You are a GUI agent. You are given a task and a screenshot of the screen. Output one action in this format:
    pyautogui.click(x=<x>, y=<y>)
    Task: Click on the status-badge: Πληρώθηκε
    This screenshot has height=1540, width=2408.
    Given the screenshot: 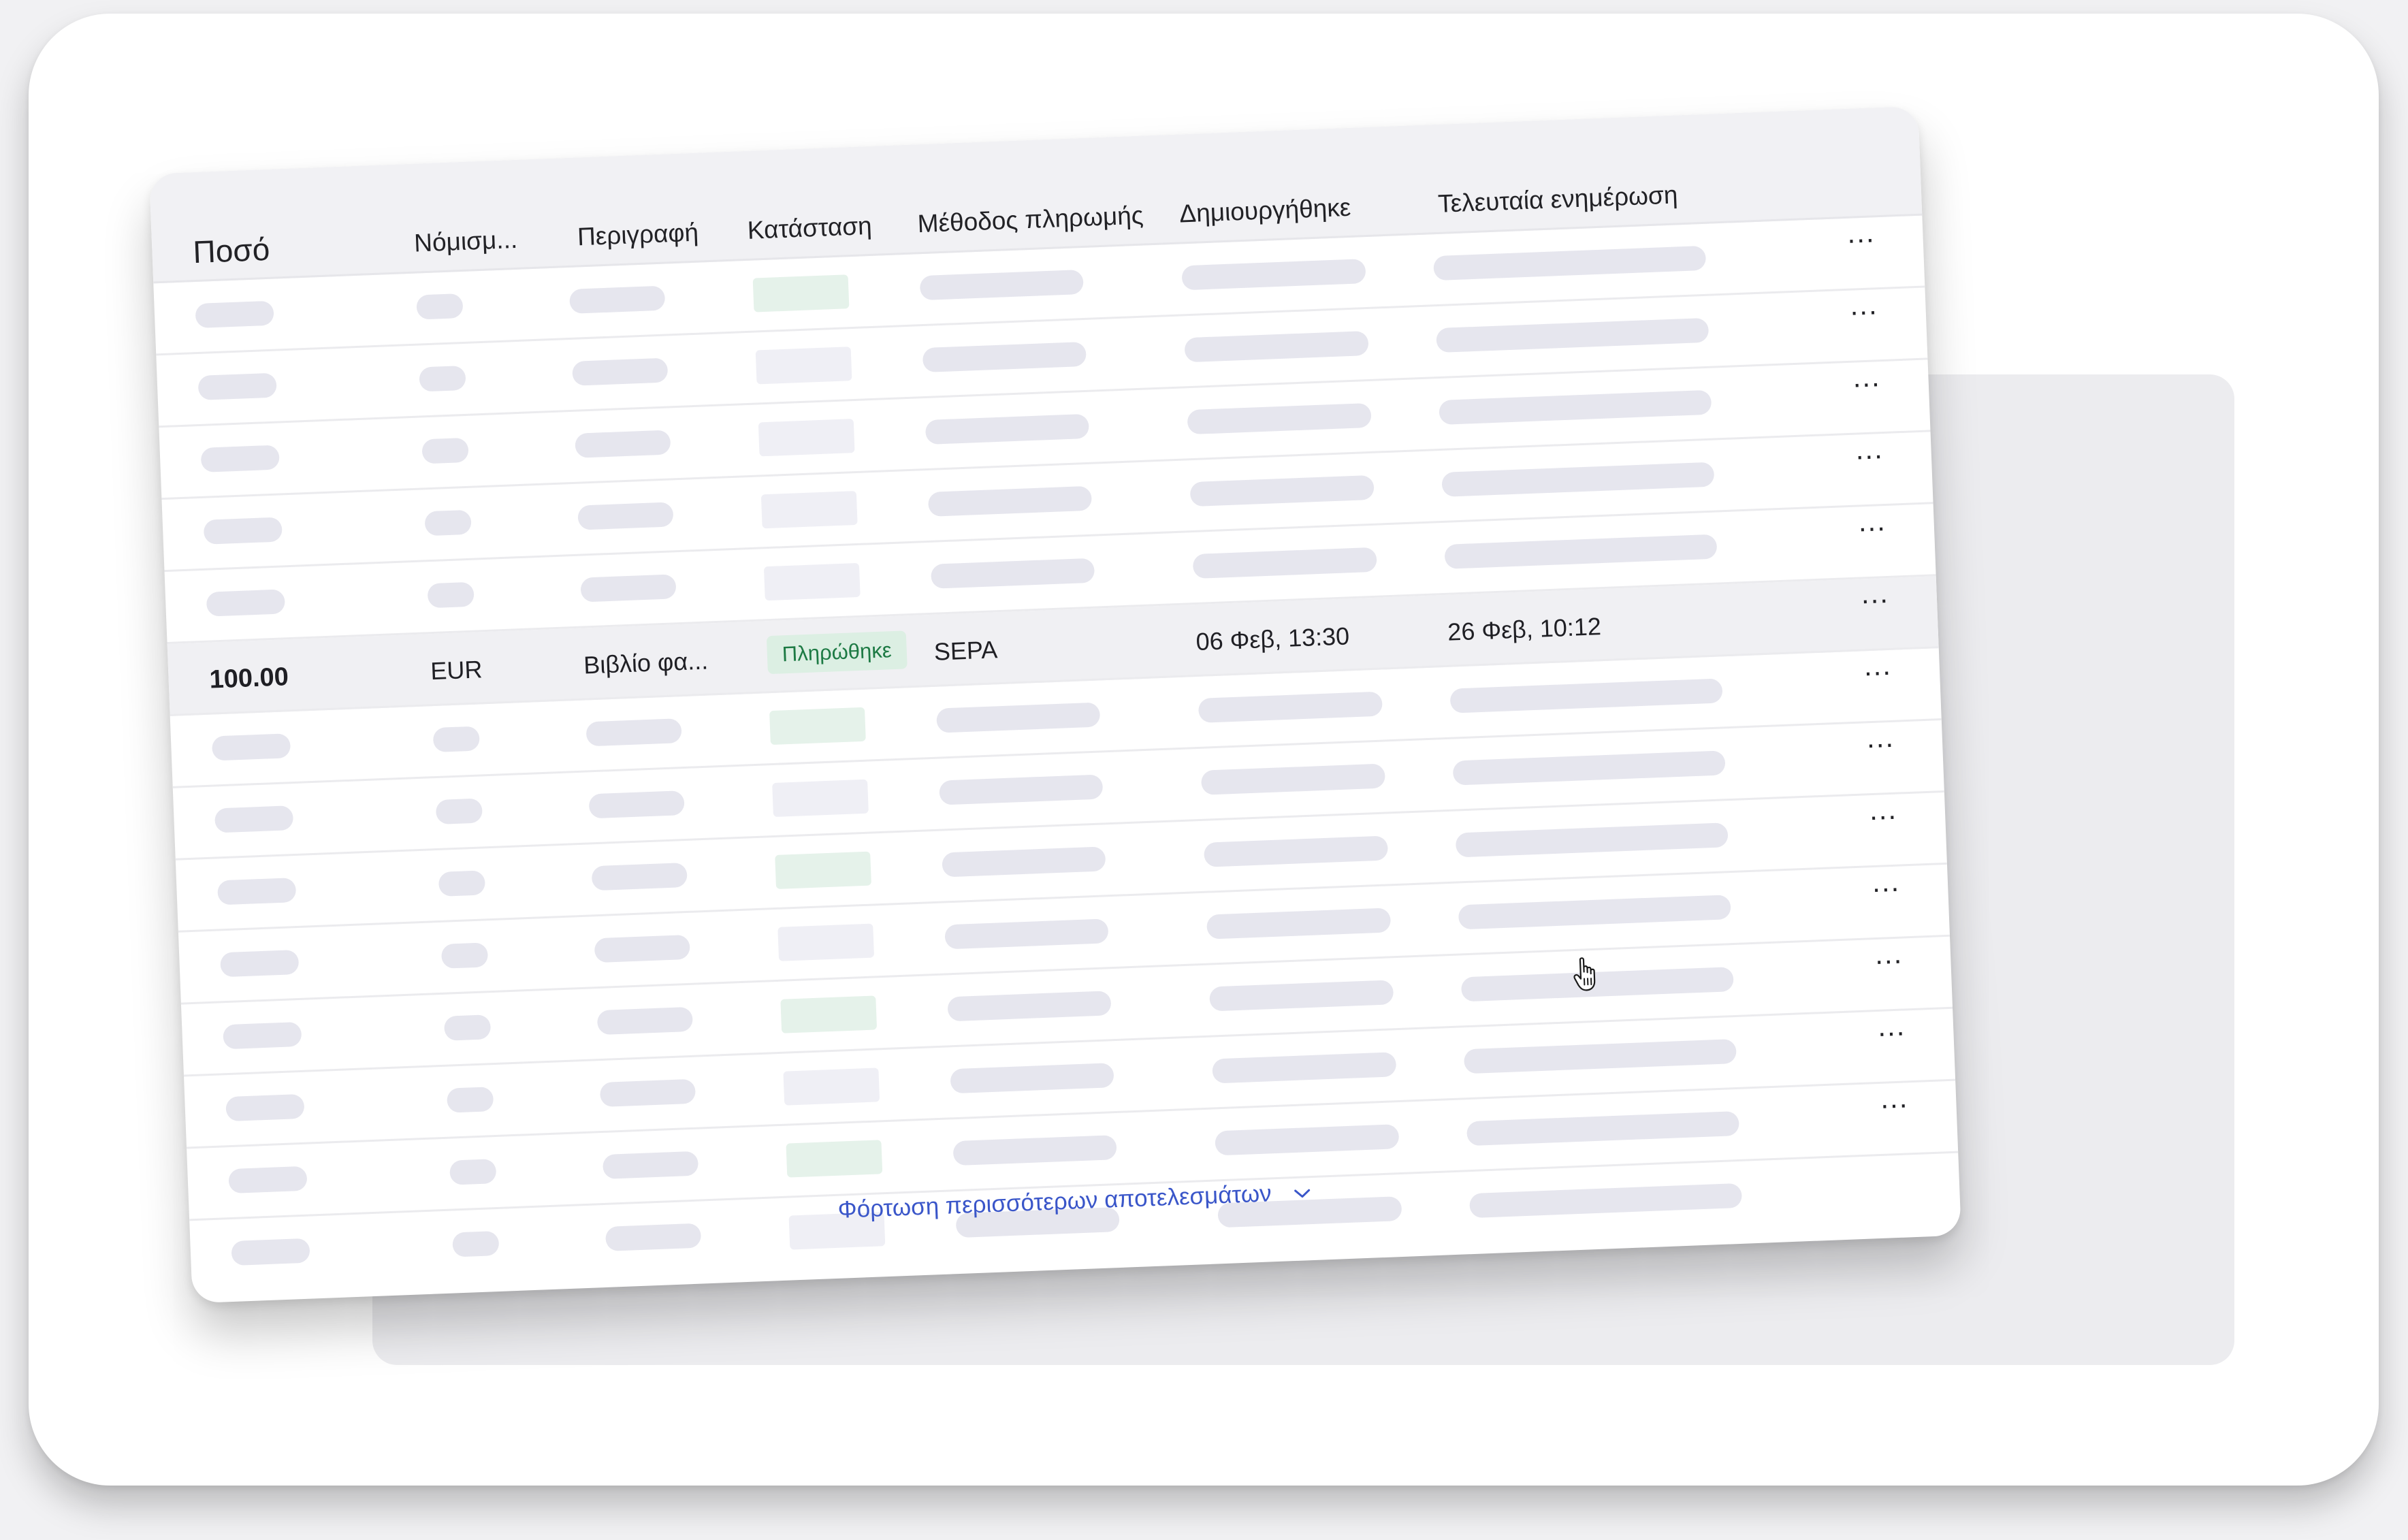 What is the action you would take?
    pyautogui.click(x=837, y=652)
    